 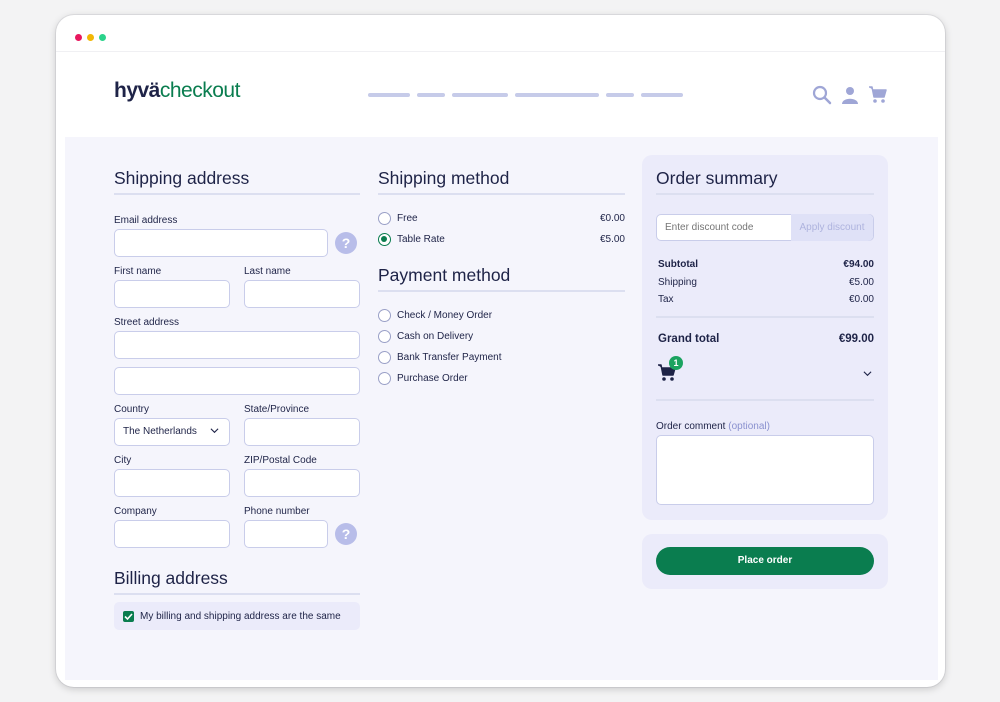 What do you see at coordinates (678, 264) in the screenshot?
I see `subtotal-label: Subtotal` at bounding box center [678, 264].